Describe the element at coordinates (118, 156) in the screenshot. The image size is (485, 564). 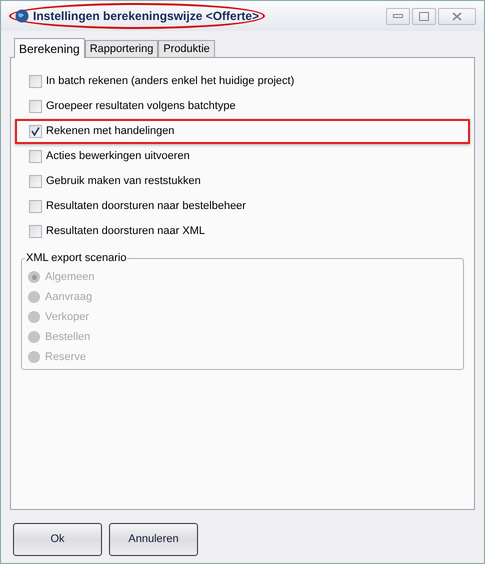
I see `checkbox-label: Acties bewerkingen uitvoeren` at that location.